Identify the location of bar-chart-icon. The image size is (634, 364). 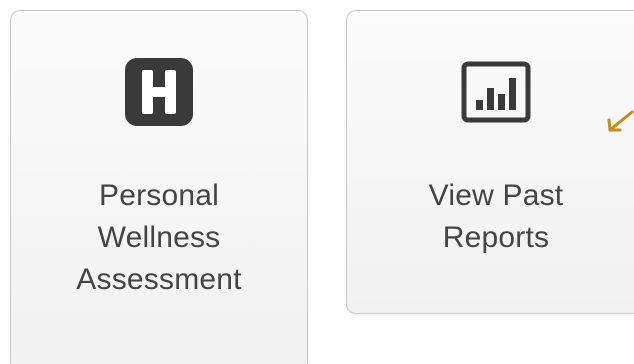
(496, 92).